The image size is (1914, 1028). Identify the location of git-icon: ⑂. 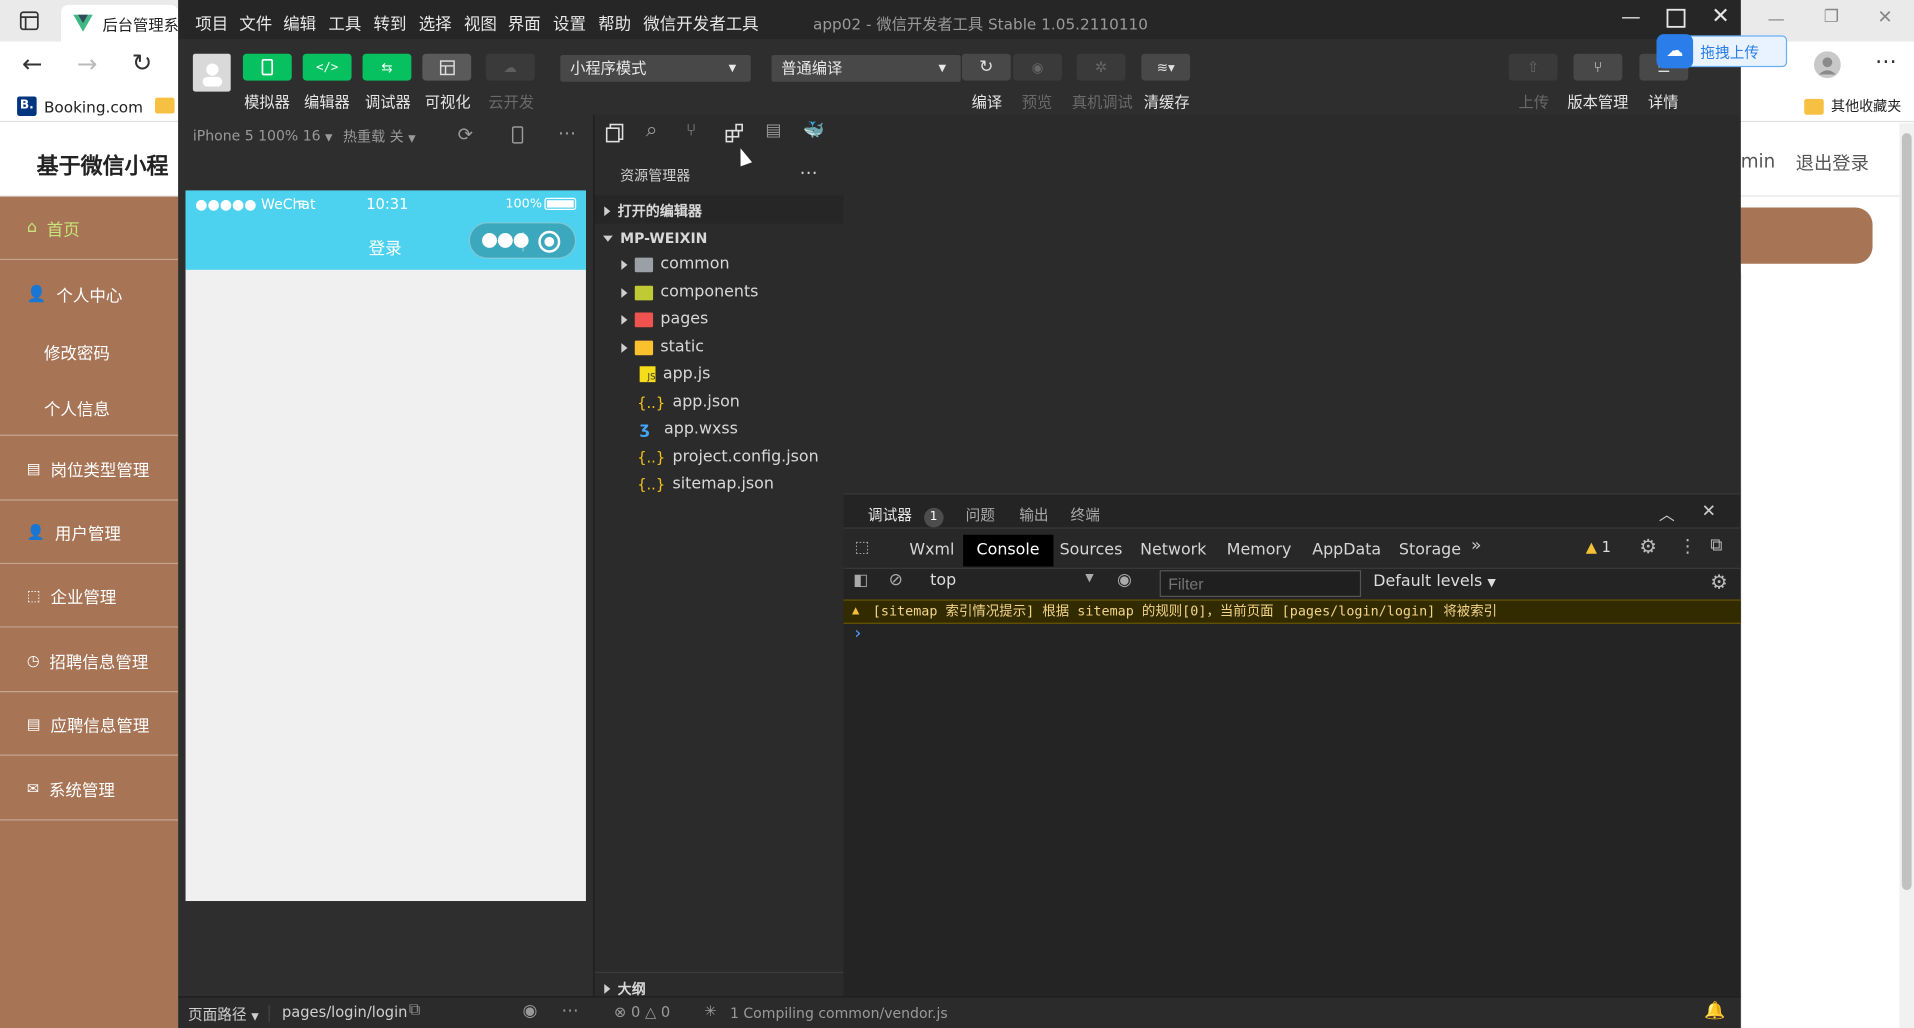
(691, 131).